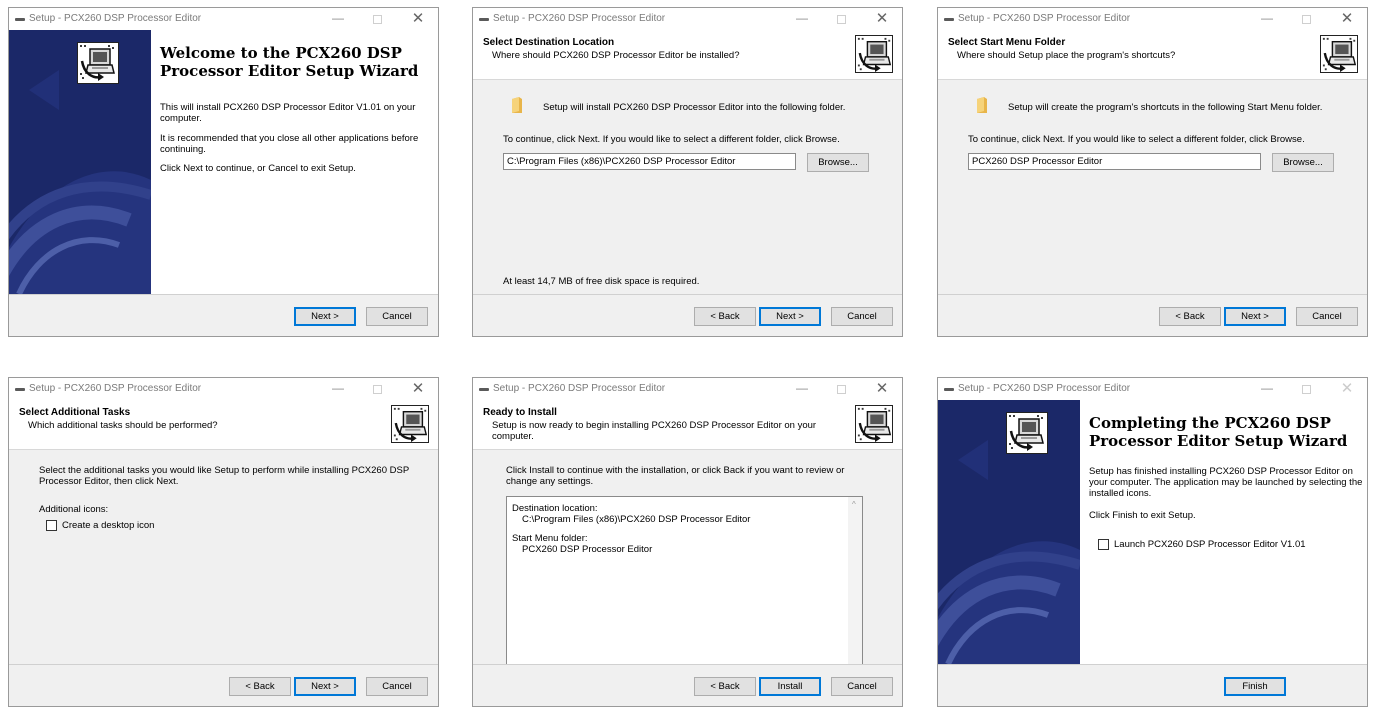 The width and height of the screenshot is (1375, 715). What do you see at coordinates (790, 686) in the screenshot?
I see `install-button: Install` at bounding box center [790, 686].